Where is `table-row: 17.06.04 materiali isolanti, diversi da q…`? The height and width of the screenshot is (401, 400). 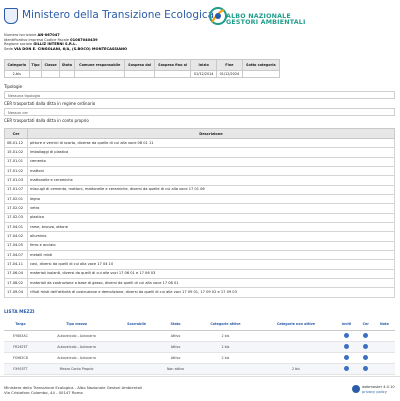 table-row: 17.06.04 materiali isolanti, diversi da q… is located at coordinates (199, 273).